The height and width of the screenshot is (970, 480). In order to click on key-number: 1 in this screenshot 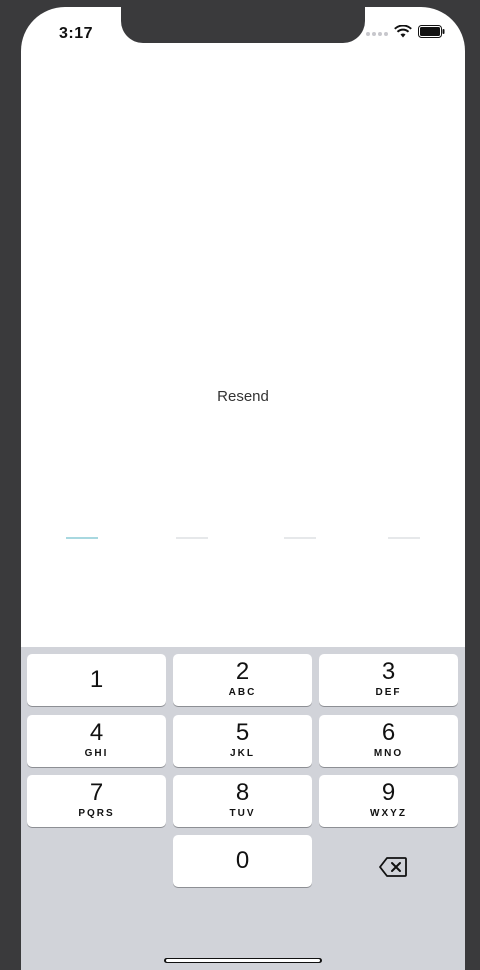, I will do `click(96, 679)`.